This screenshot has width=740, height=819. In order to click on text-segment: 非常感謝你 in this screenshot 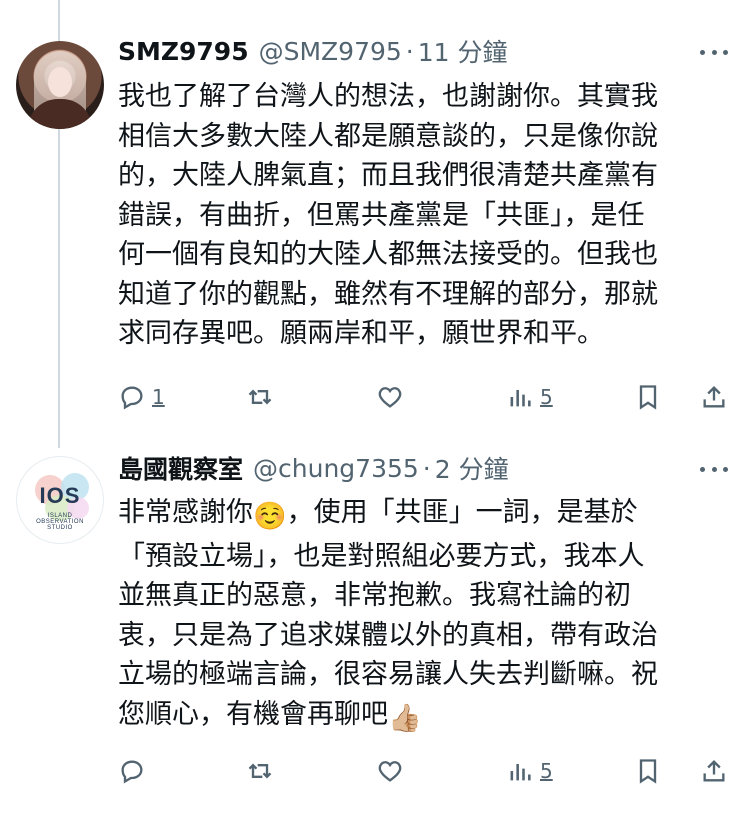, I will do `click(185, 512)`.